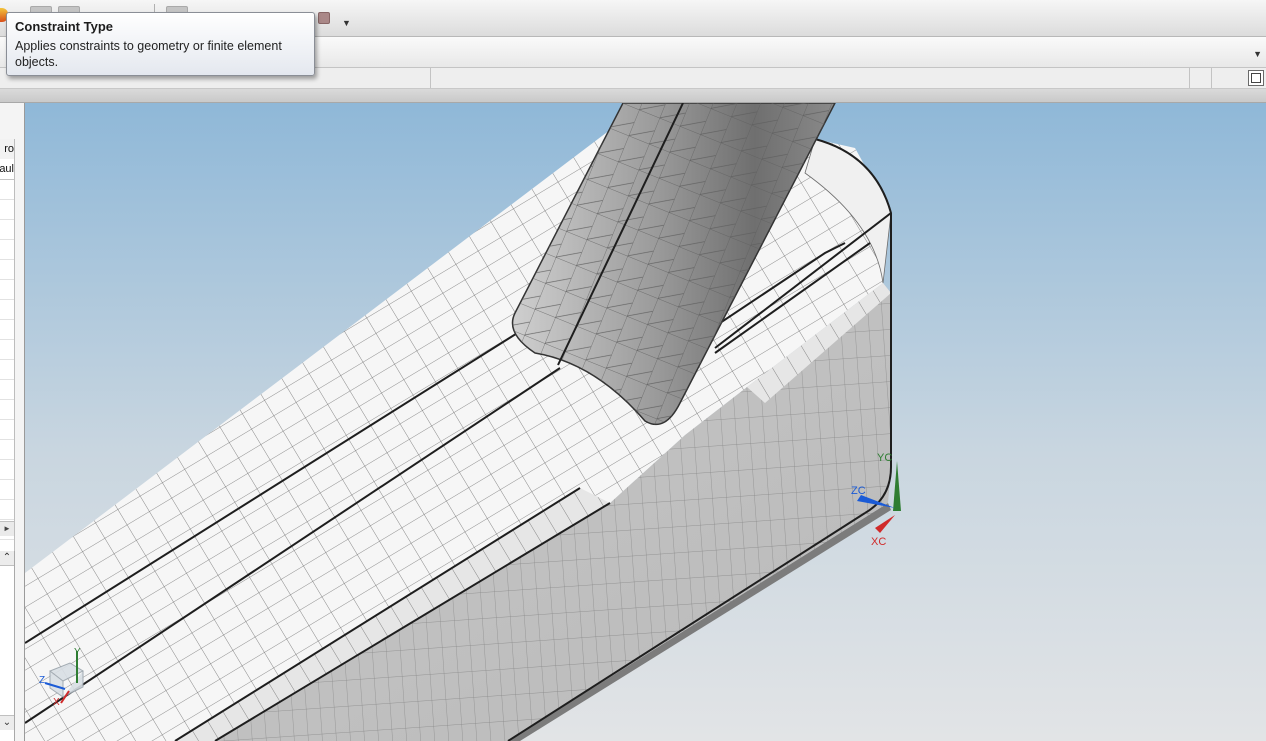  I want to click on axis-label-y: YC, so click(884, 458).